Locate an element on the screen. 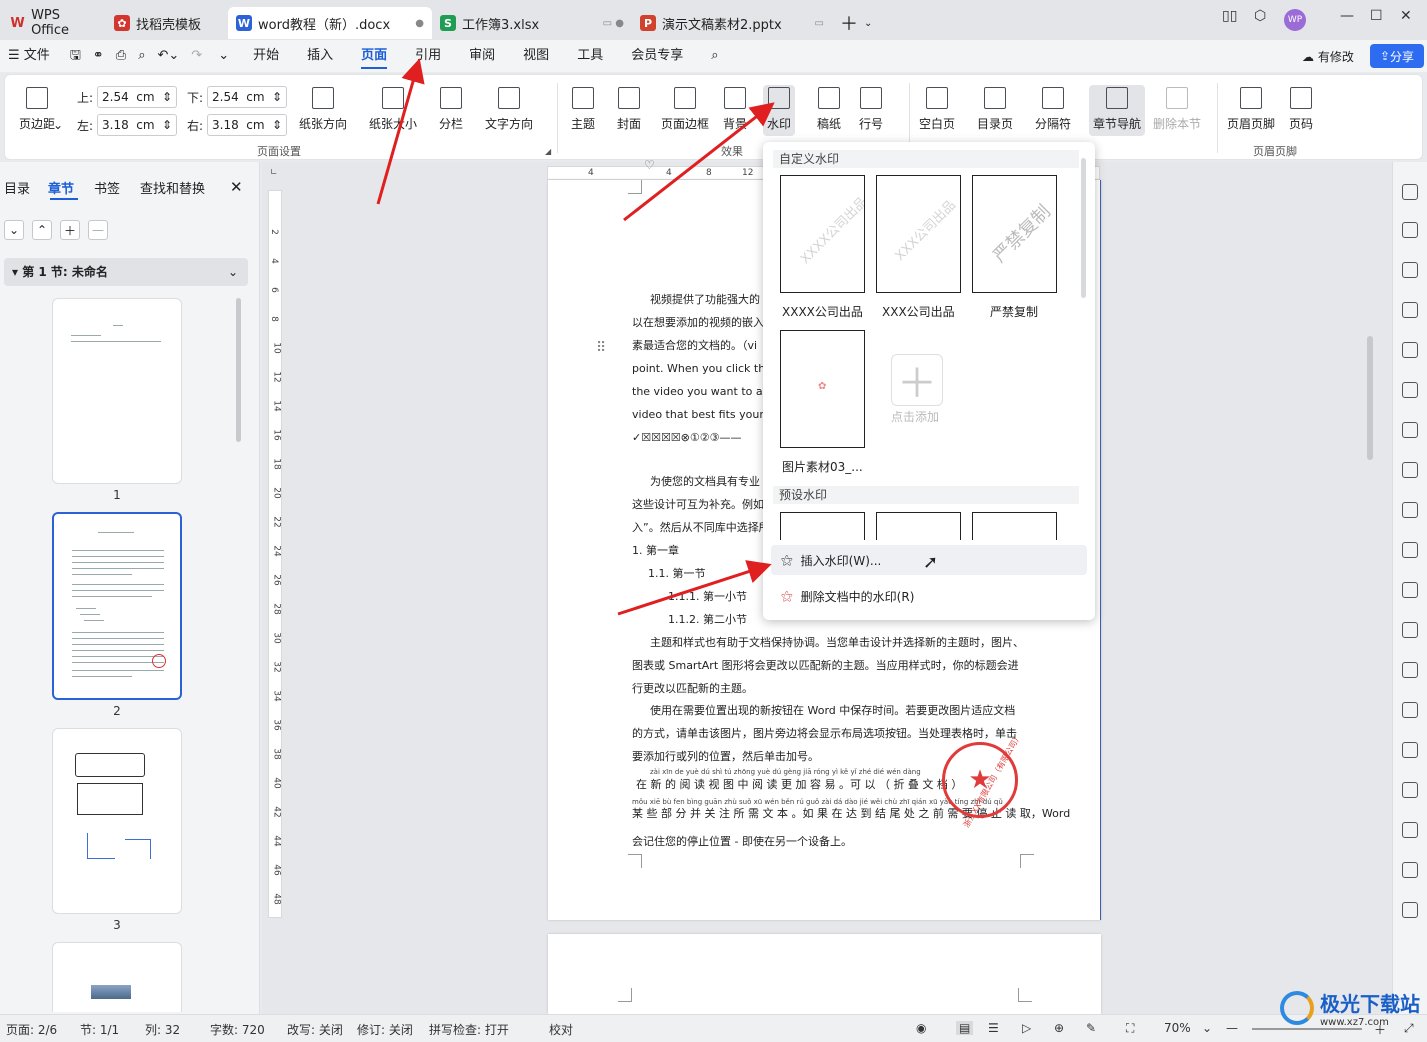  code-icon is located at coordinates (1410, 550).